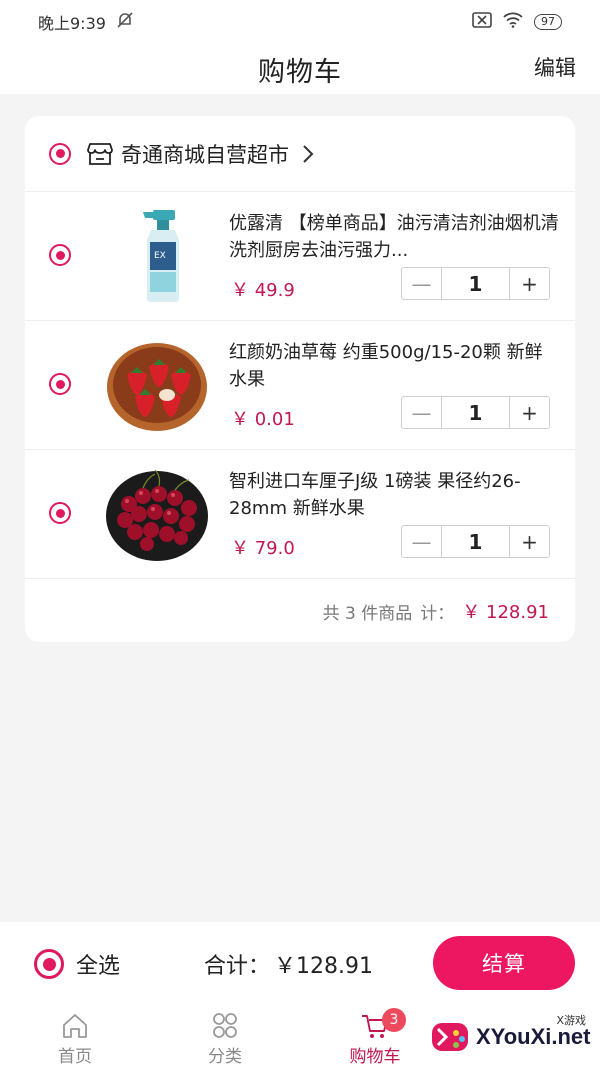 The image size is (600, 1067). What do you see at coordinates (394, 1020) in the screenshot?
I see `cart-count-badge: 3` at bounding box center [394, 1020].